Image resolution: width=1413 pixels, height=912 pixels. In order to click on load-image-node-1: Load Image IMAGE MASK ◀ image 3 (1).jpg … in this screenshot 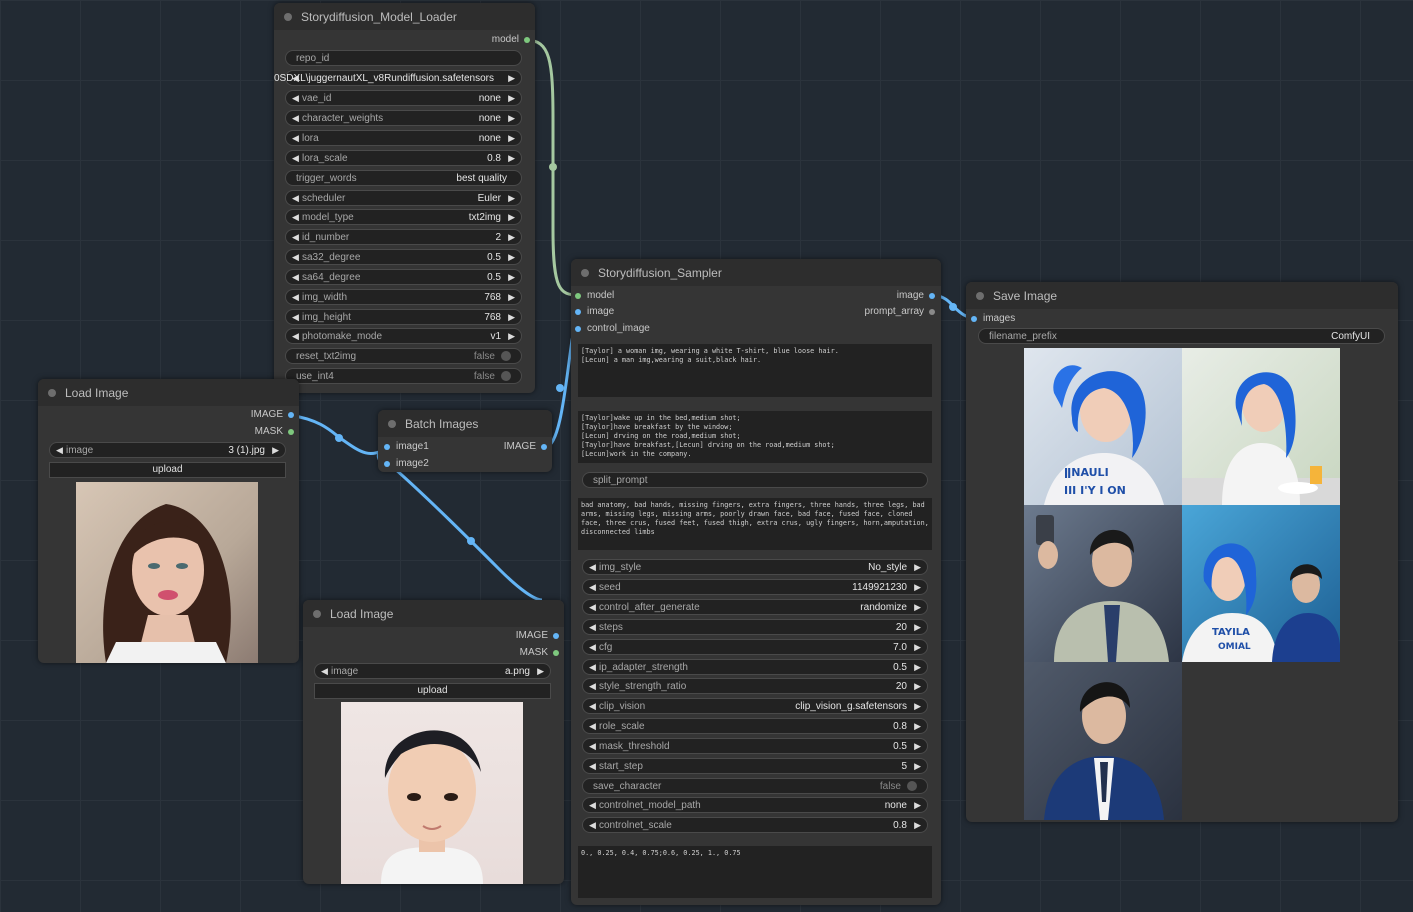, I will do `click(168, 521)`.